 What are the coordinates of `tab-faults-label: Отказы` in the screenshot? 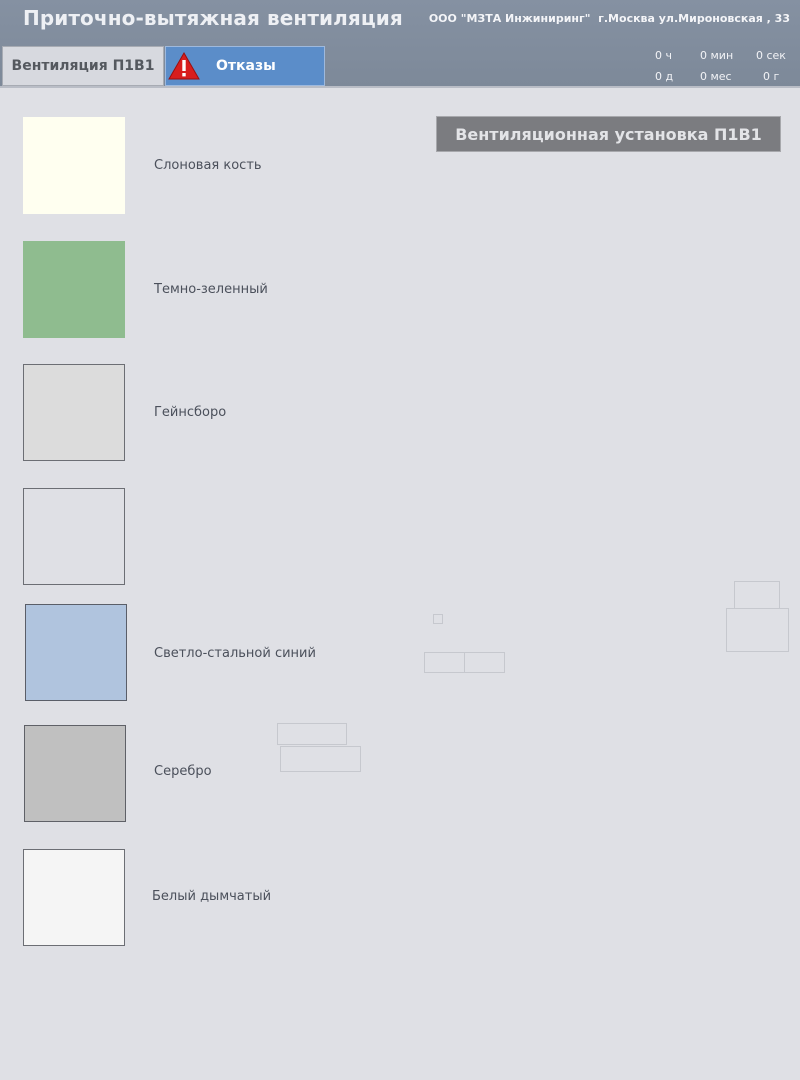 It's located at (246, 66).